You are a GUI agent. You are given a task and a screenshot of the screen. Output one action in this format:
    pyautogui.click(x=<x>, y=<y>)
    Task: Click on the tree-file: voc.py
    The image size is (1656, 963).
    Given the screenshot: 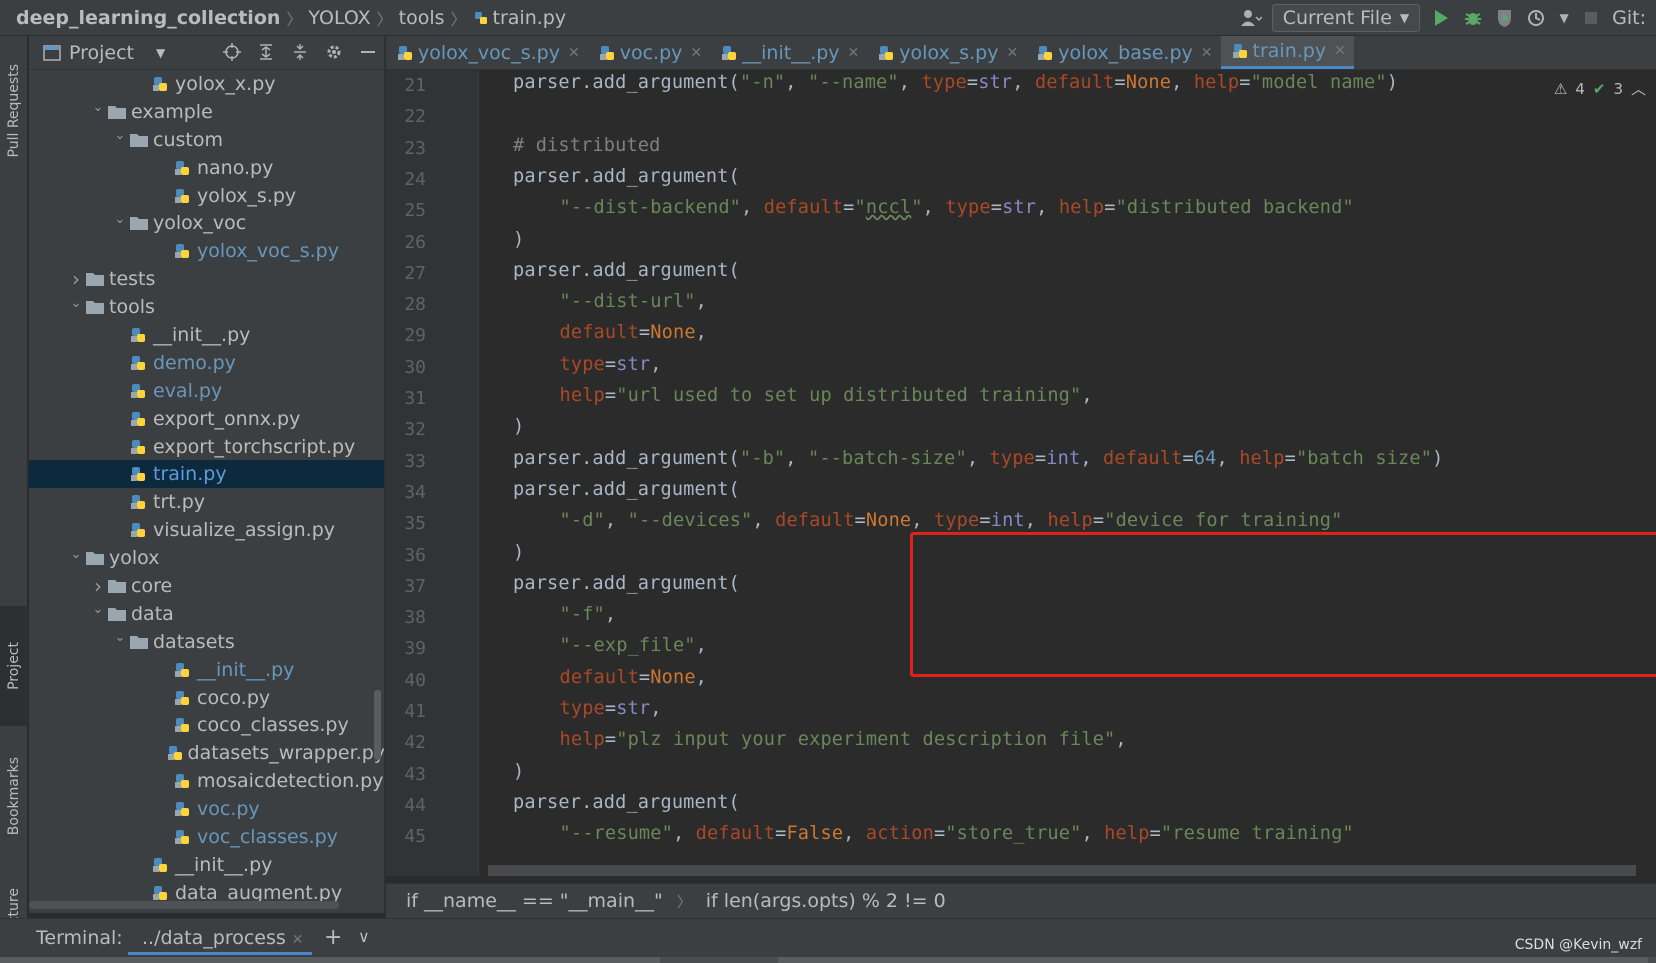 What is the action you would take?
    pyautogui.click(x=206, y=809)
    